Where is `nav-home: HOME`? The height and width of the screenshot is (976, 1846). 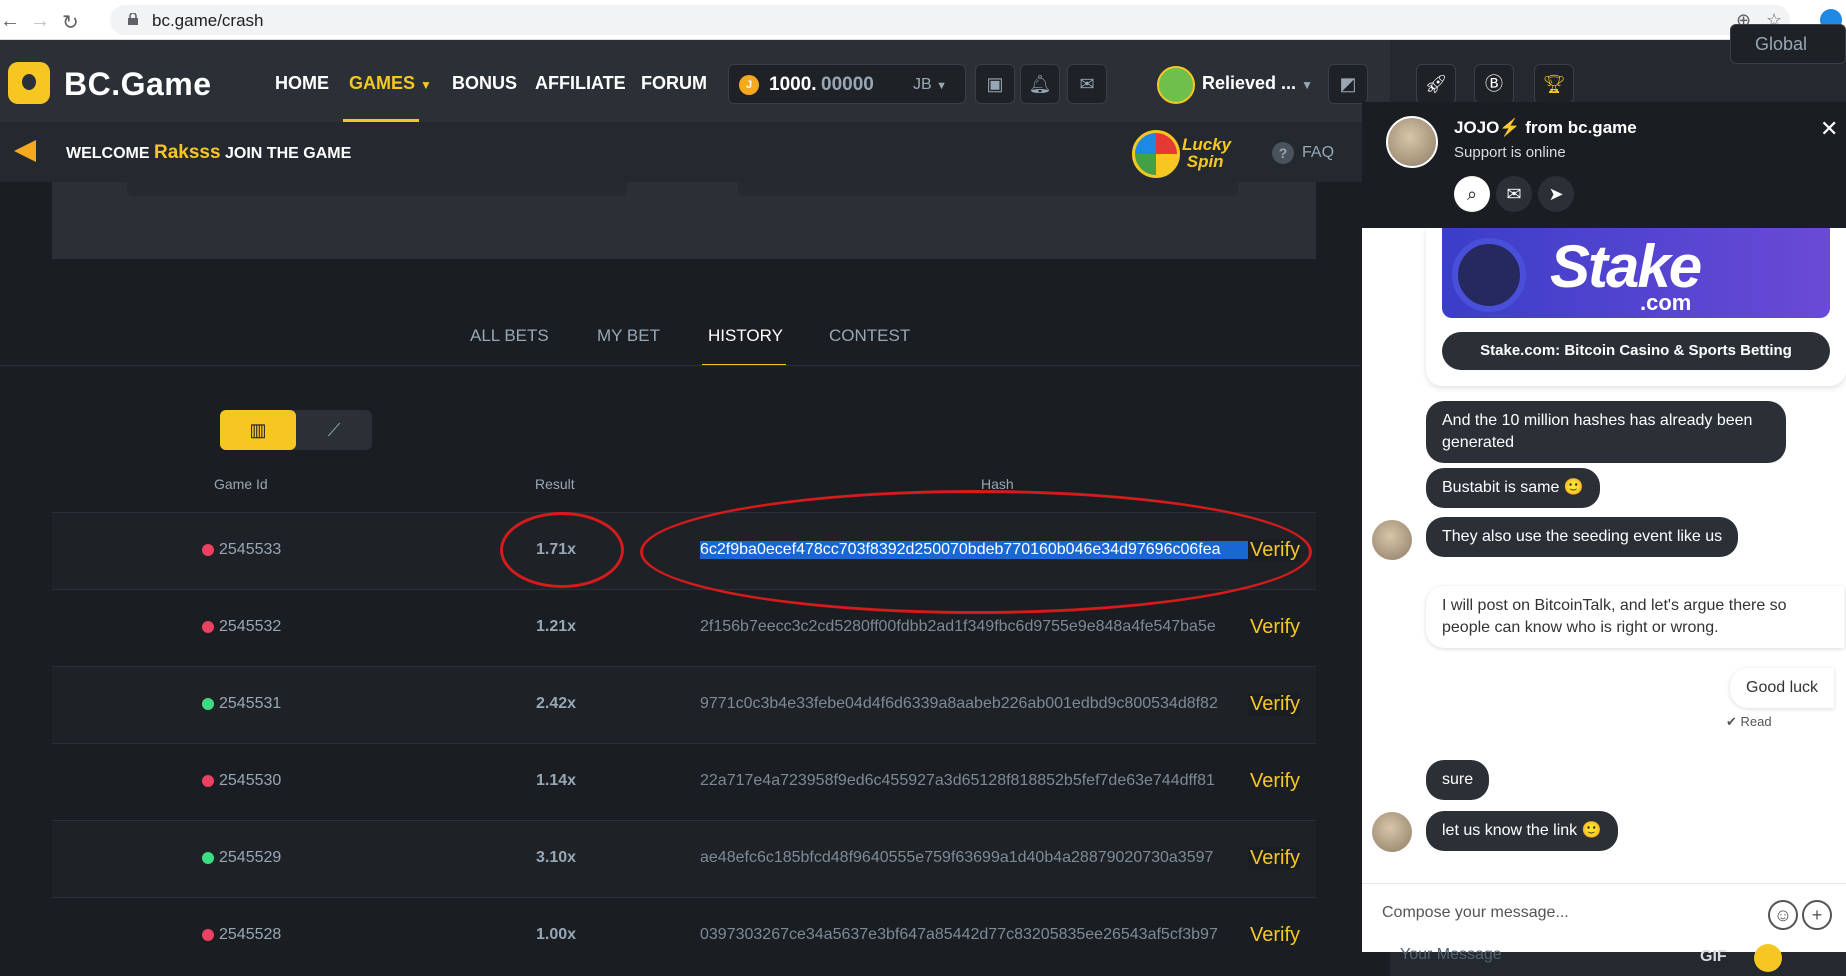
nav-home: HOME is located at coordinates (302, 83).